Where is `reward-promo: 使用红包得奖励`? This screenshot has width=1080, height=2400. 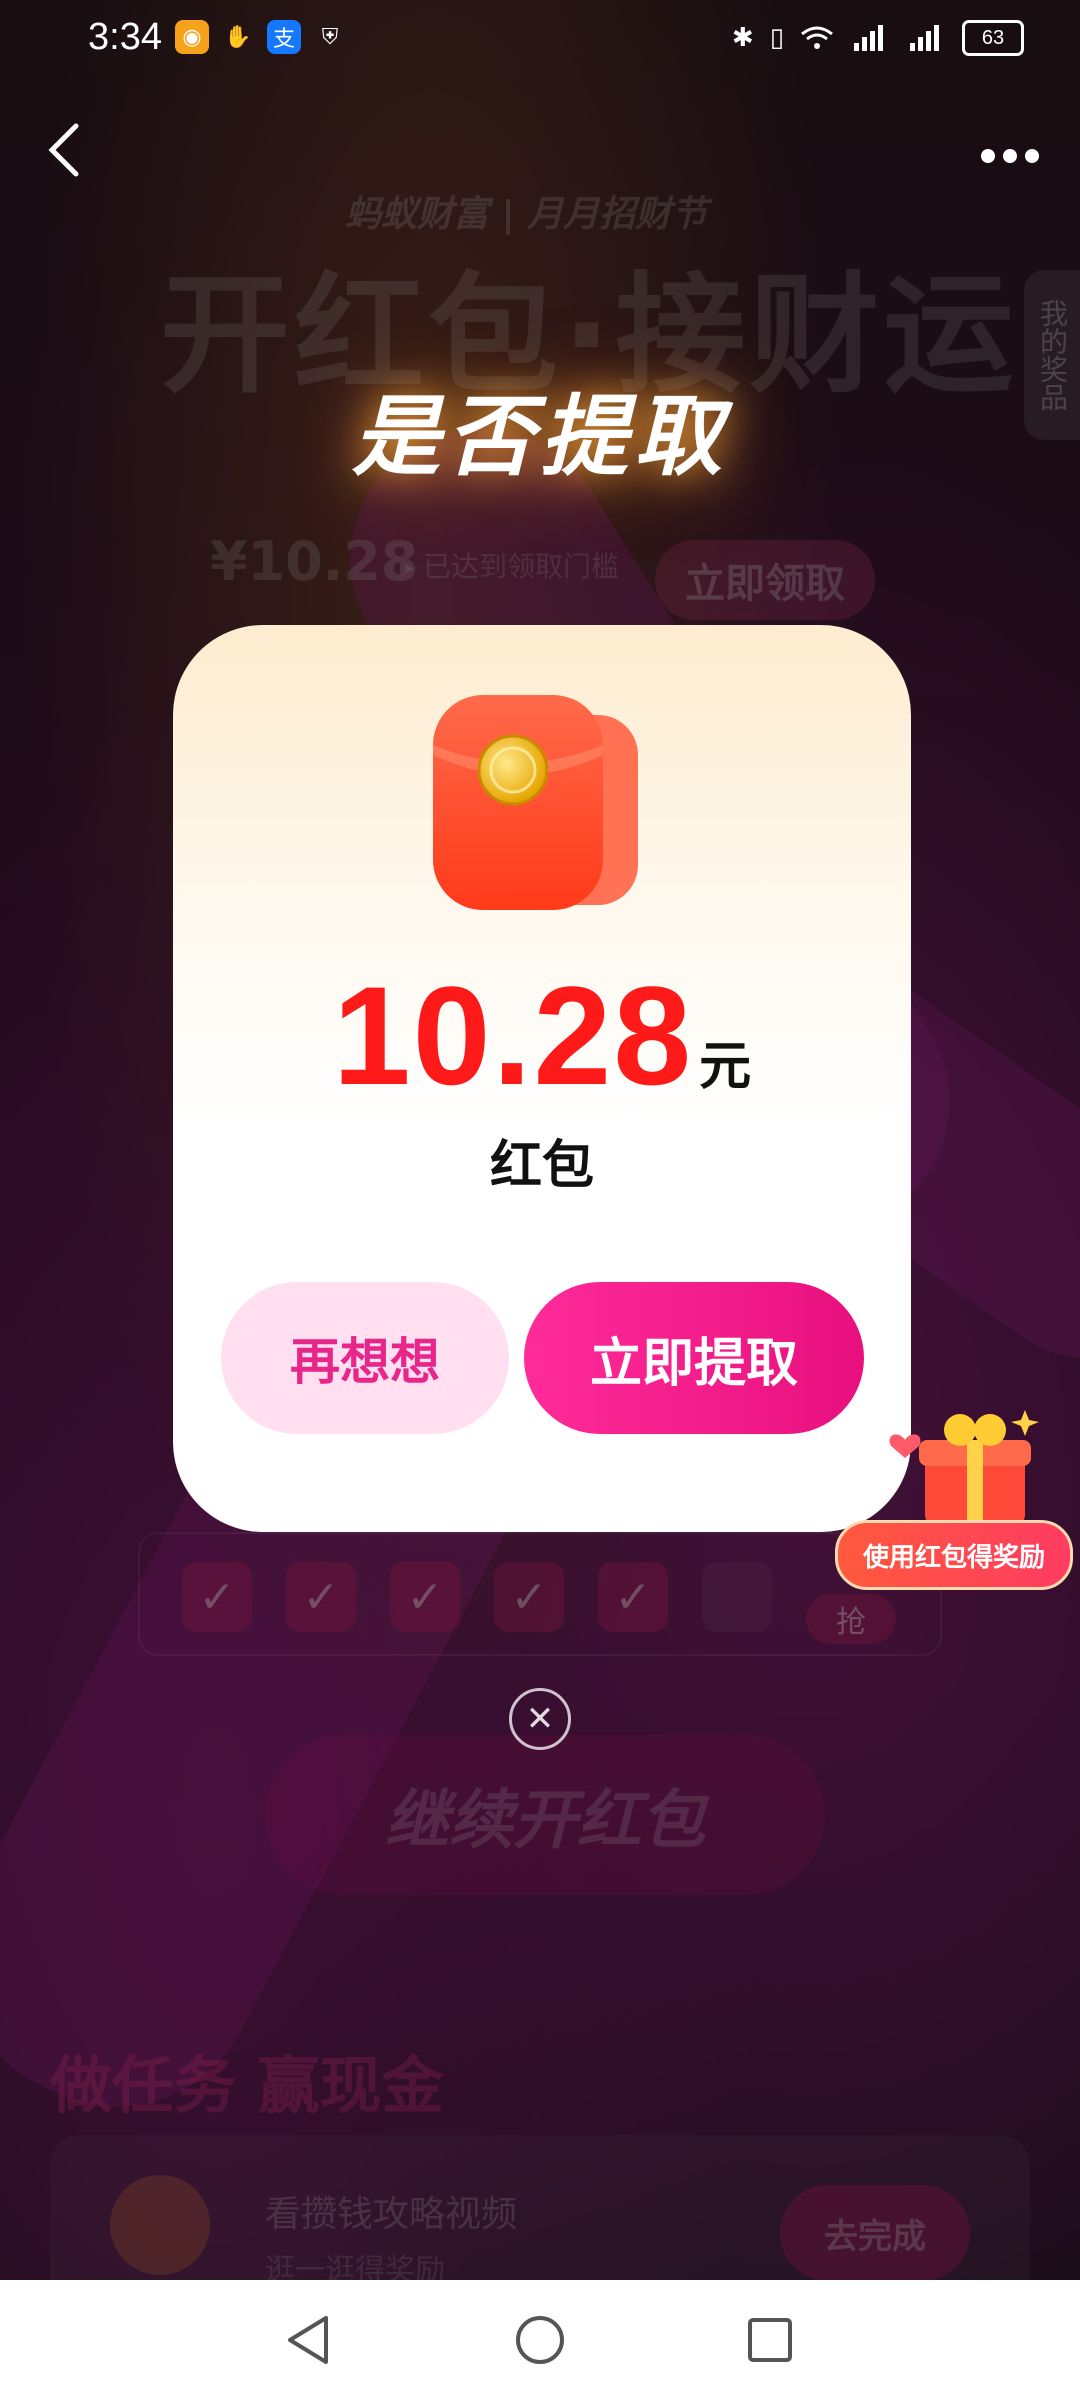 reward-promo: 使用红包得奖励 is located at coordinates (957, 1500).